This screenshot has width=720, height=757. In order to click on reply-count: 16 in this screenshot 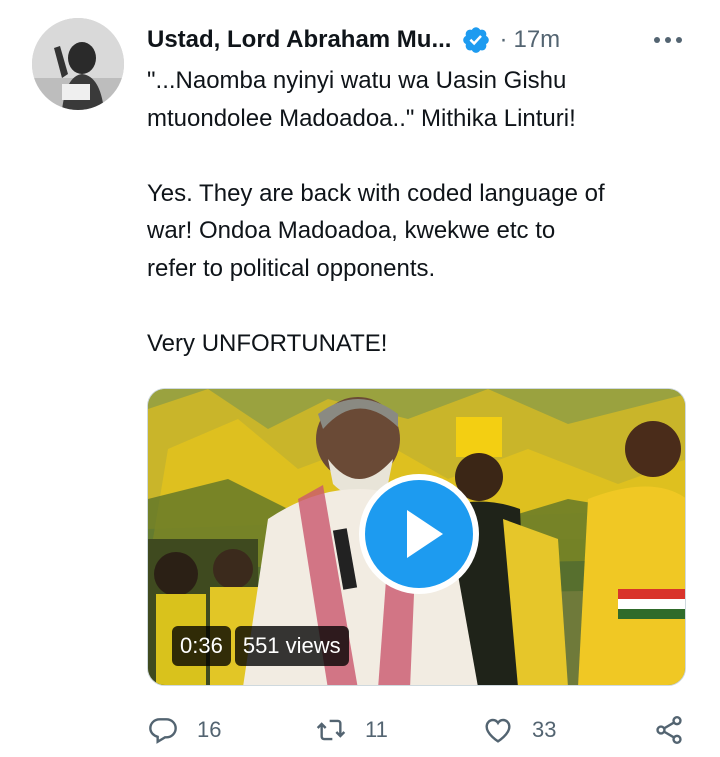, I will do `click(209, 729)`.